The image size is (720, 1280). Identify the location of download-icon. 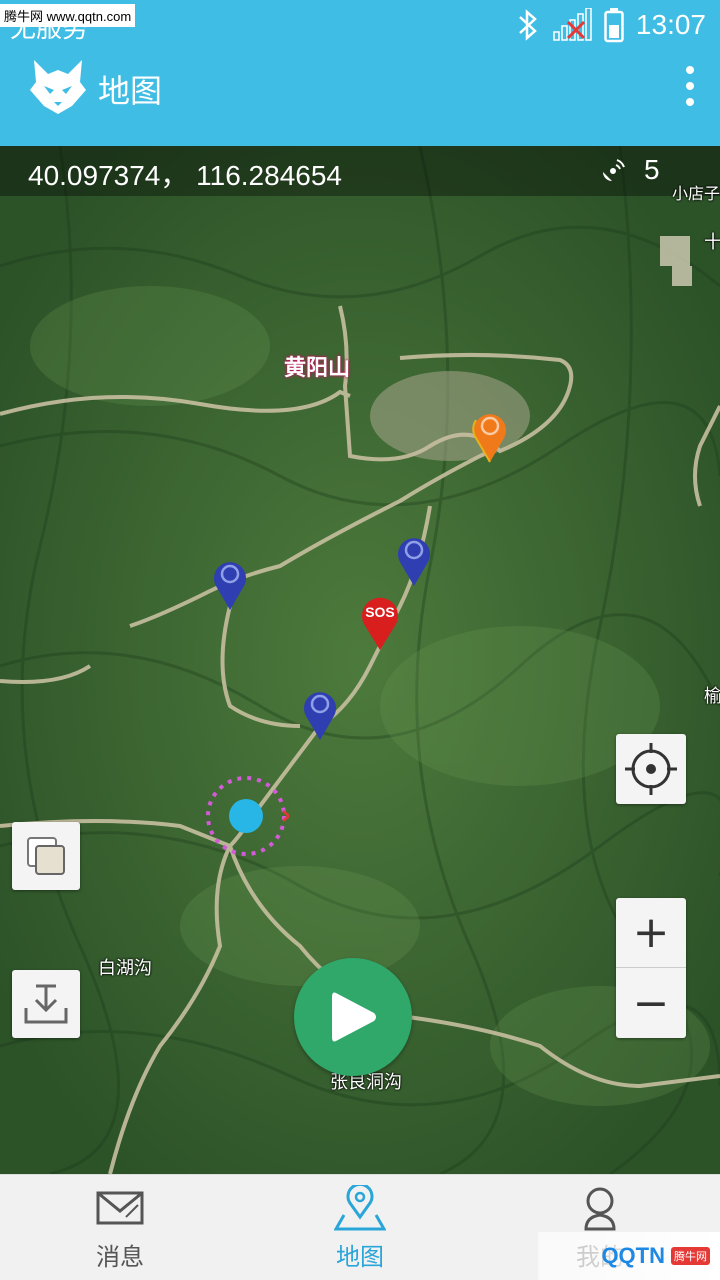
(46, 1004).